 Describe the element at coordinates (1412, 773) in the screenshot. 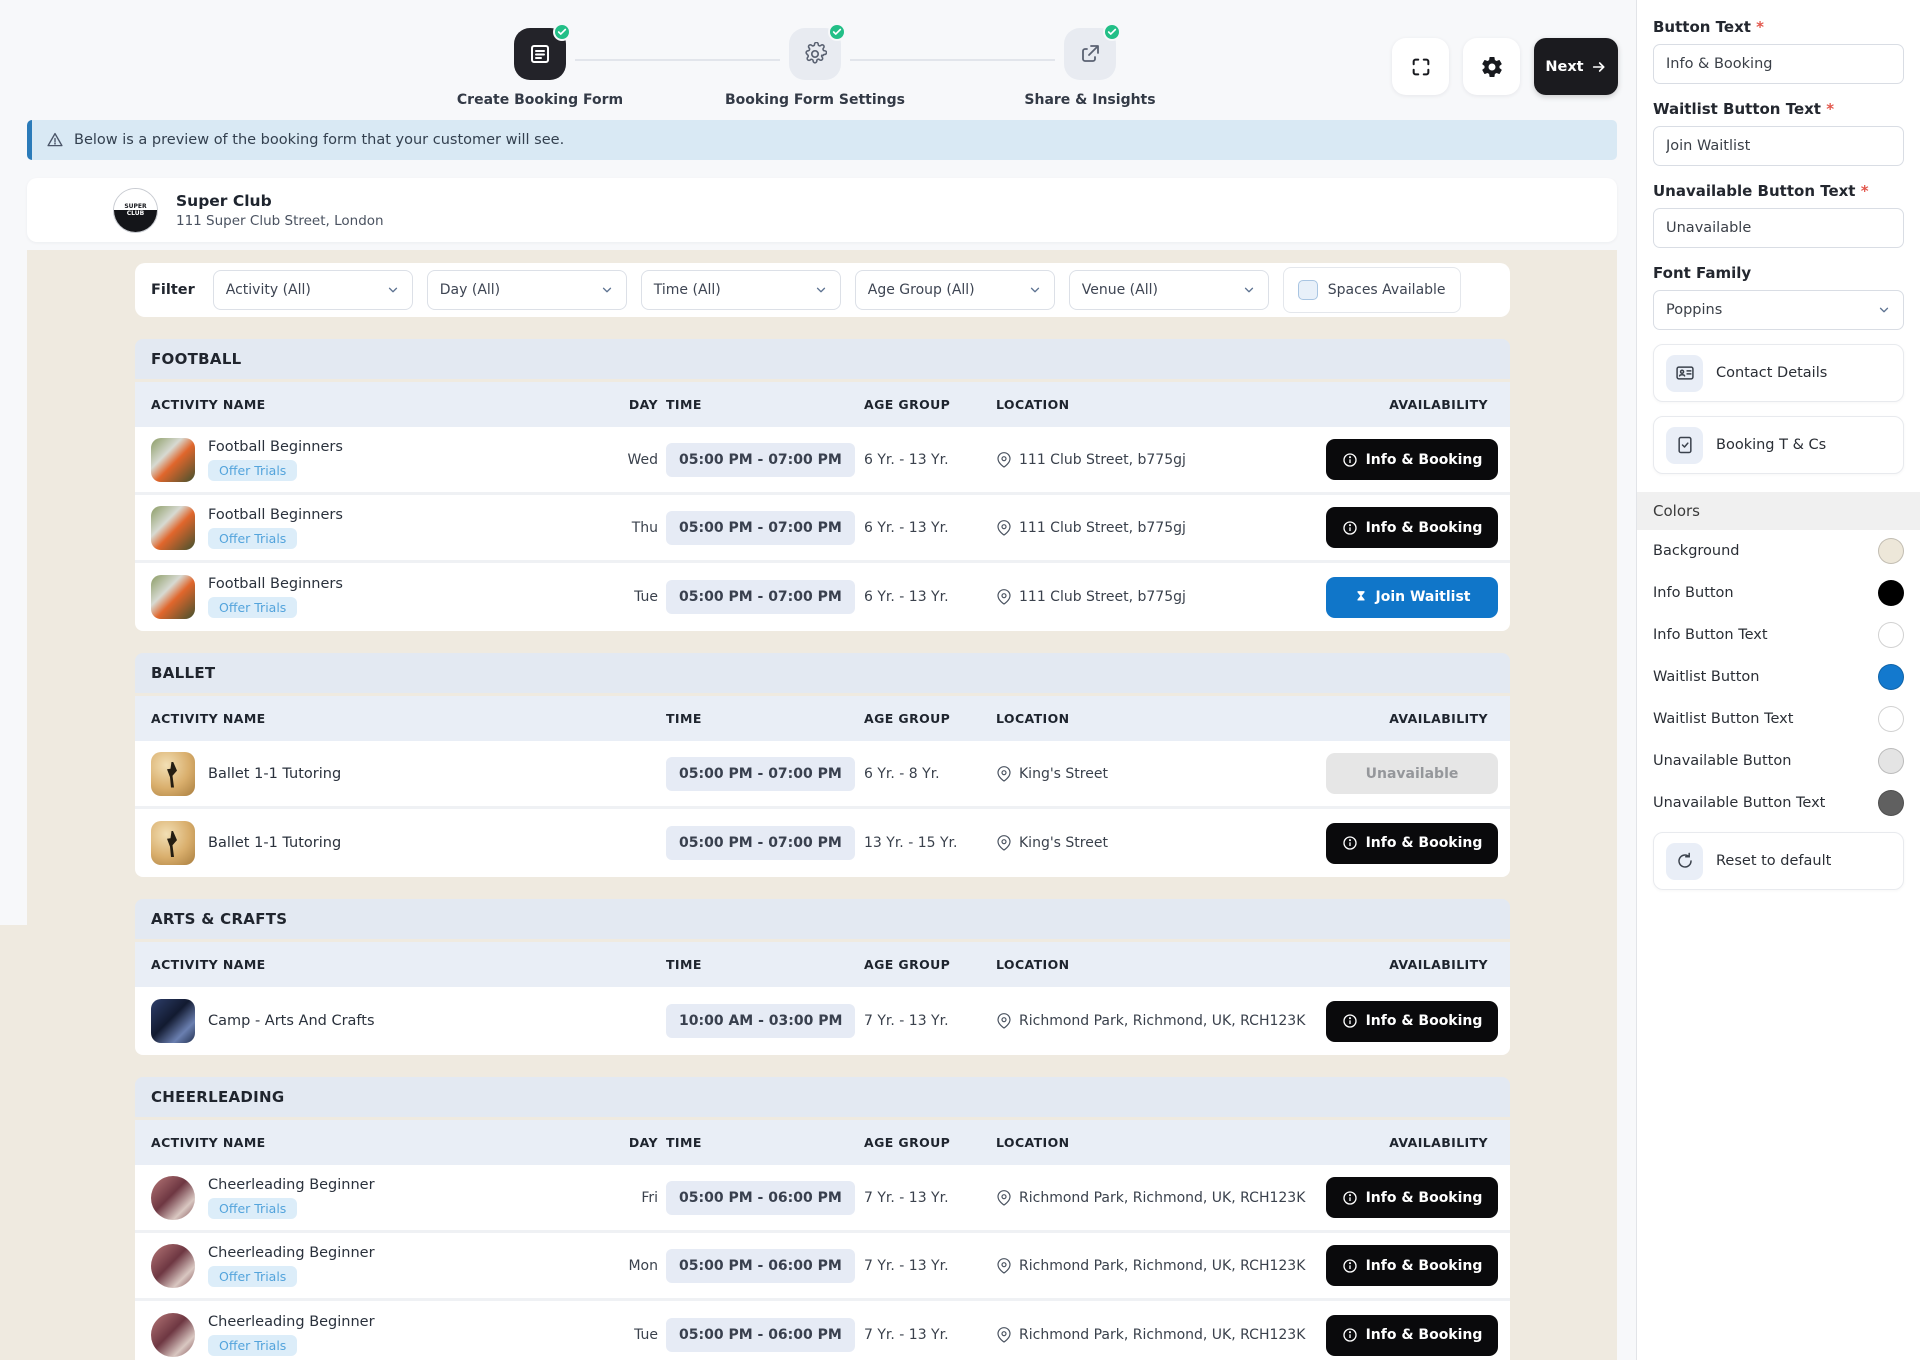

I see `availability-label: Unavailable` at that location.